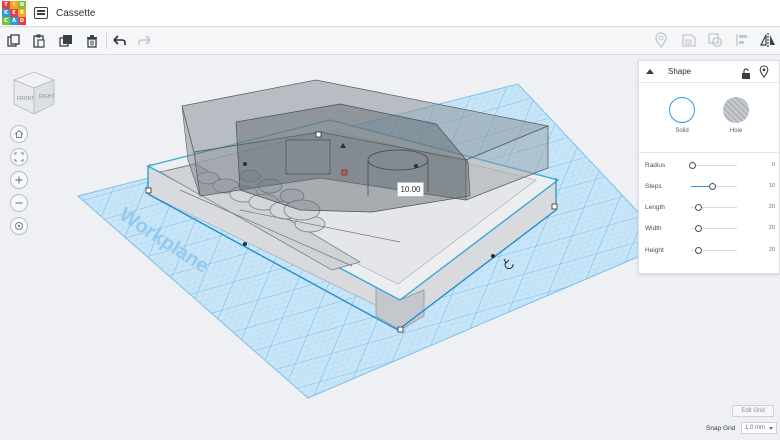 The width and height of the screenshot is (780, 440). What do you see at coordinates (661, 40) in the screenshot?
I see `note-icon` at bounding box center [661, 40].